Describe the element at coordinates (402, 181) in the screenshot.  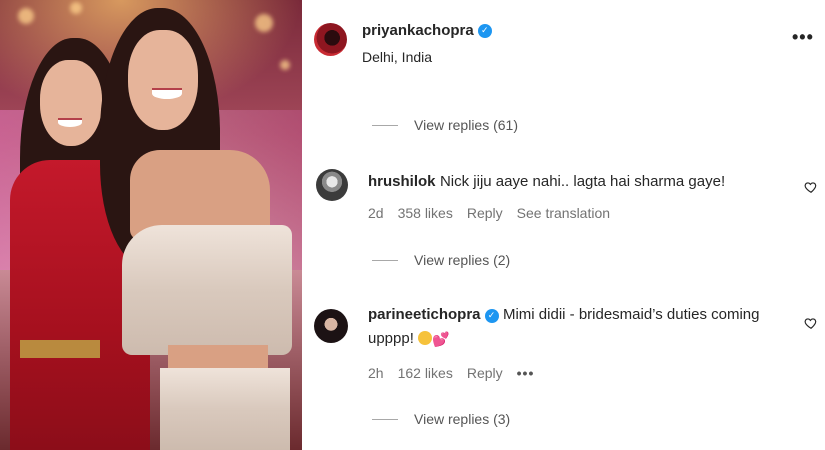
I see `commenter-username: hrushilok` at that location.